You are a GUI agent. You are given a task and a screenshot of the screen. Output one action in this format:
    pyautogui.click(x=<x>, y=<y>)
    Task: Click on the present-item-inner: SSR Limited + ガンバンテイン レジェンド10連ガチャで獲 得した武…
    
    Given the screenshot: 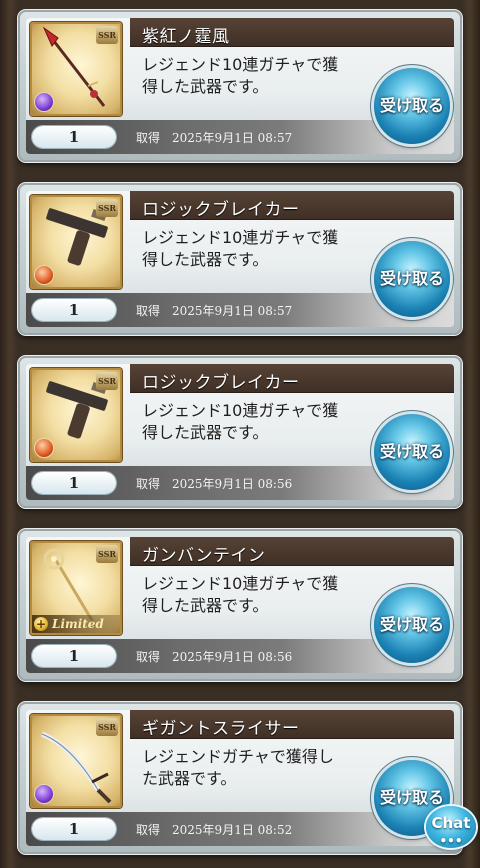 What is the action you would take?
    pyautogui.click(x=240, y=605)
    